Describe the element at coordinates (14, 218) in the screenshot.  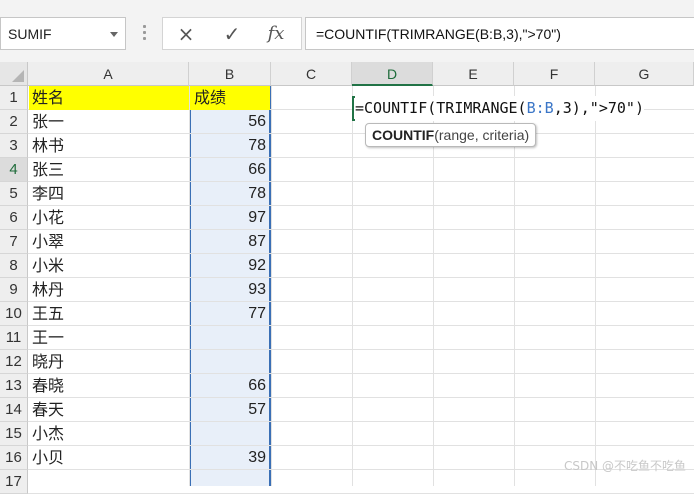
I see `row-header-6: 6` at that location.